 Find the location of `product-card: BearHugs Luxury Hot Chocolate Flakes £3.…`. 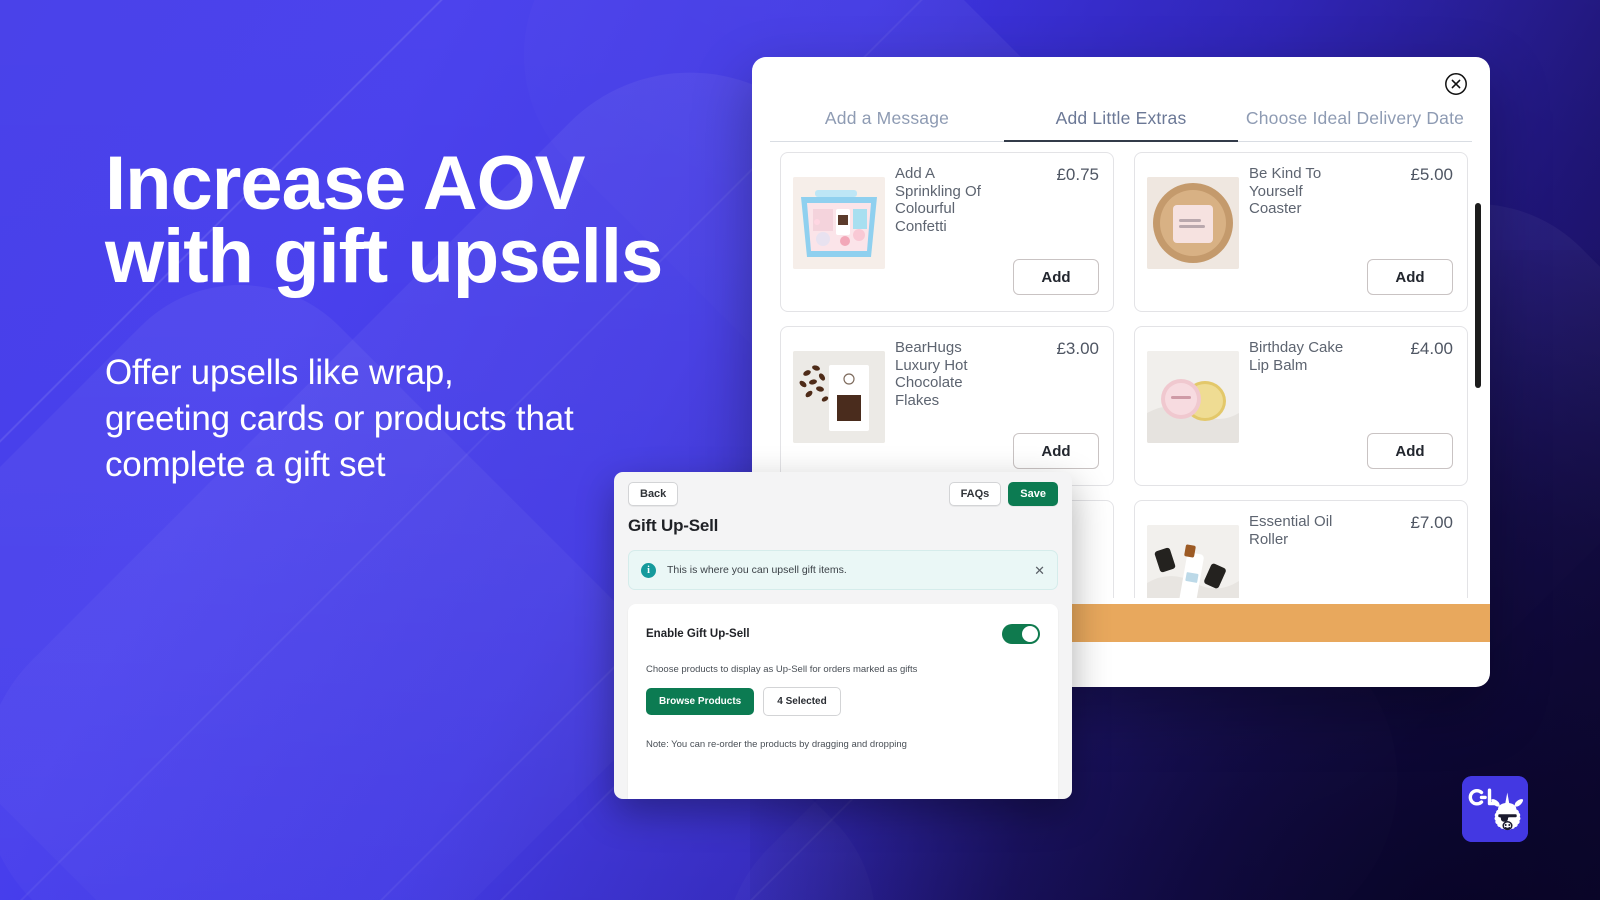

product-card: BearHugs Luxury Hot Chocolate Flakes £3.… is located at coordinates (947, 406).